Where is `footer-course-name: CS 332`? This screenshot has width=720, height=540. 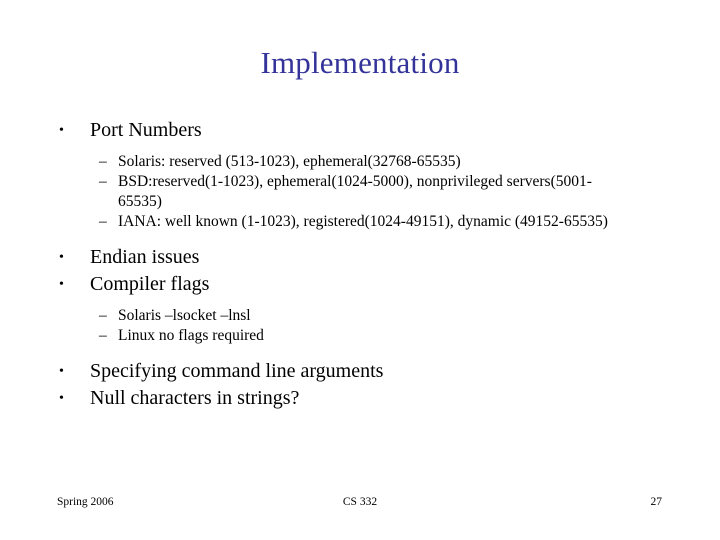 footer-course-name: CS 332 is located at coordinates (360, 502).